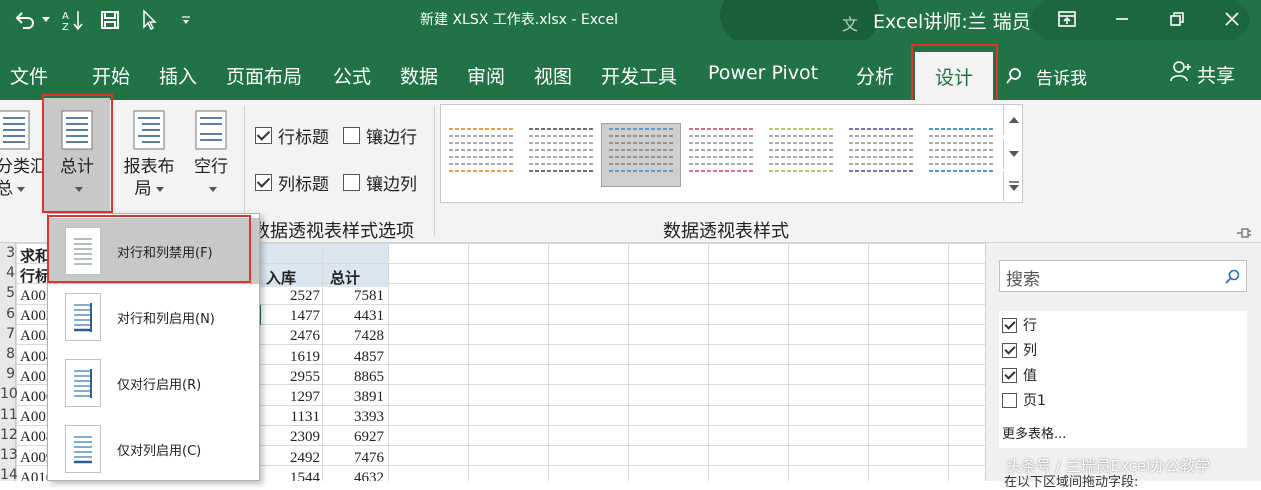  What do you see at coordinates (1009, 325) in the screenshot?
I see `field-row-check-icon` at bounding box center [1009, 325].